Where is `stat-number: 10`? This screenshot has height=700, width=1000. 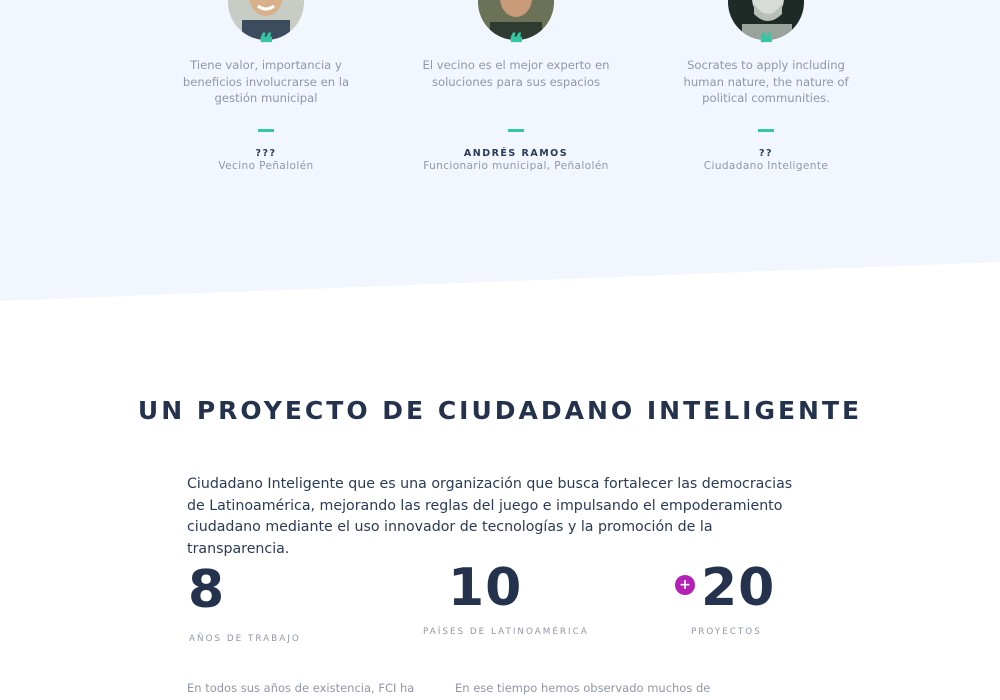
stat-number: 10 is located at coordinates (485, 588).